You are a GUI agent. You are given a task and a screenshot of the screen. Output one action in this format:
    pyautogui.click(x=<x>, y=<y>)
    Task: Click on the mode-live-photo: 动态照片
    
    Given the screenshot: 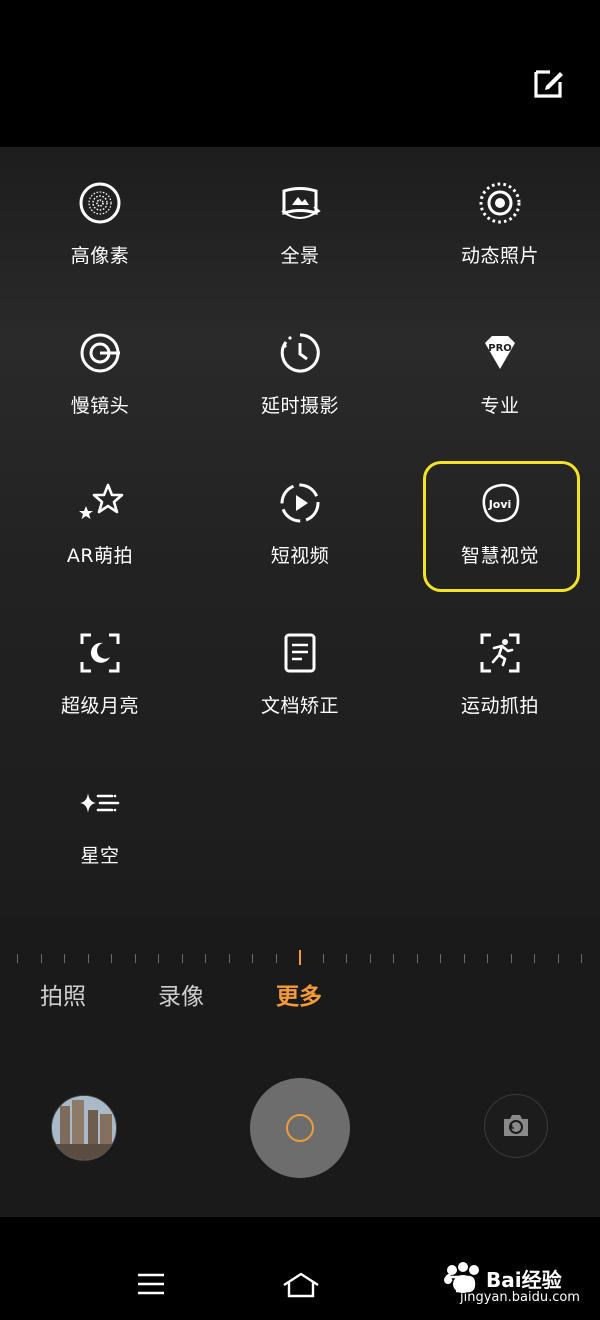 What is the action you would take?
    pyautogui.click(x=500, y=217)
    